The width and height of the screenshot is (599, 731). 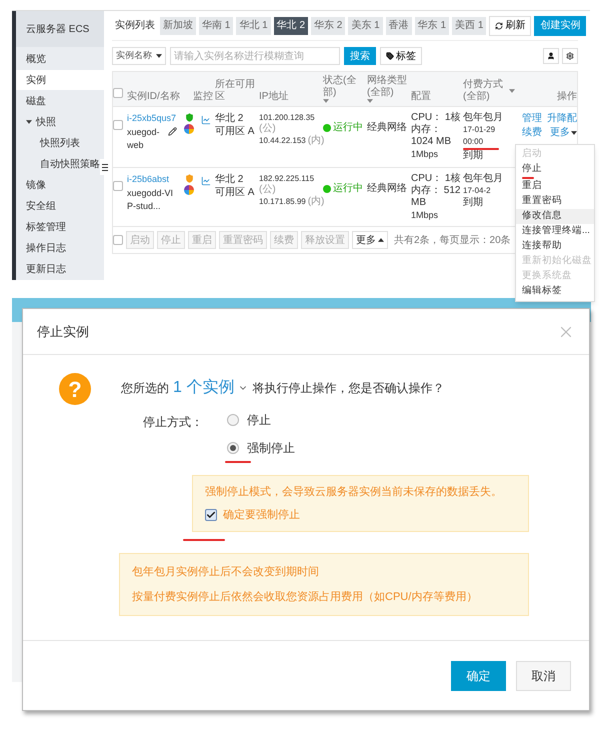 What do you see at coordinates (172, 131) in the screenshot?
I see `edit-icon` at bounding box center [172, 131].